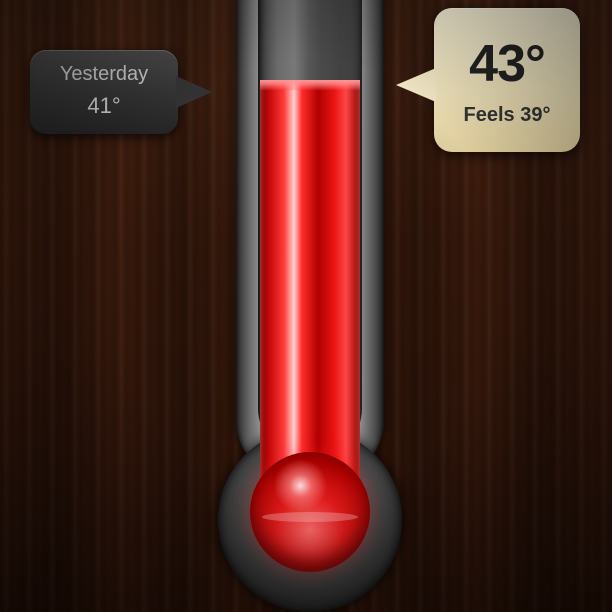  I want to click on mercury-meniscus, so click(310, 85).